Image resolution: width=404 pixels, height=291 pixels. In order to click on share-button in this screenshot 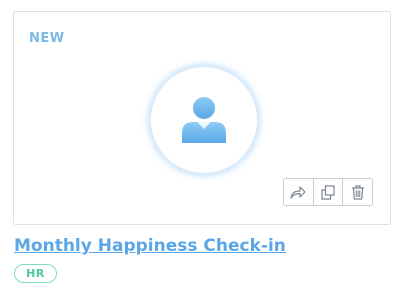, I will do `click(299, 192)`.